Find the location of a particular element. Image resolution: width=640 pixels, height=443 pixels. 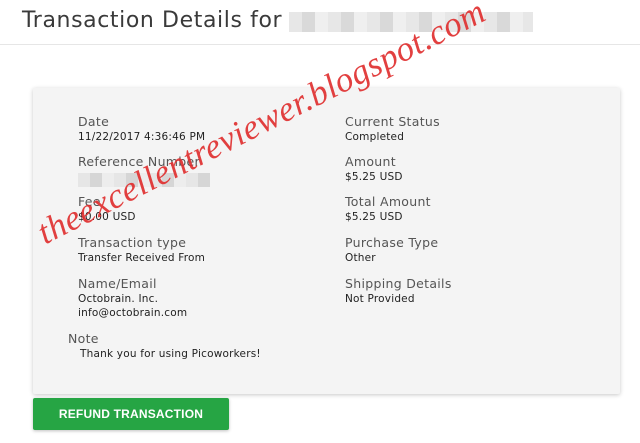

name-email-label: Name/Email is located at coordinates (117, 283).